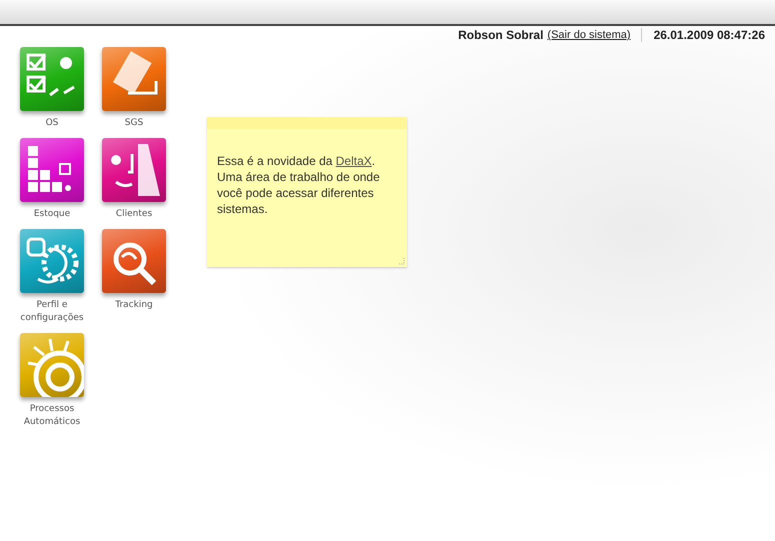 This screenshot has width=775, height=541. What do you see at coordinates (702, 35) in the screenshot?
I see `date-time: 26.01.2009 08:47:26` at bounding box center [702, 35].